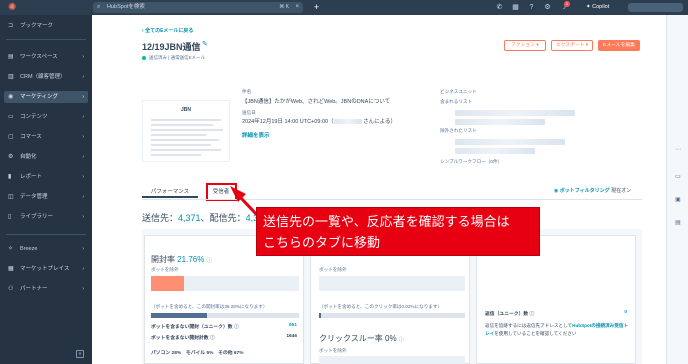 This screenshot has height=364, width=688. I want to click on create-new-button: +, so click(316, 7).